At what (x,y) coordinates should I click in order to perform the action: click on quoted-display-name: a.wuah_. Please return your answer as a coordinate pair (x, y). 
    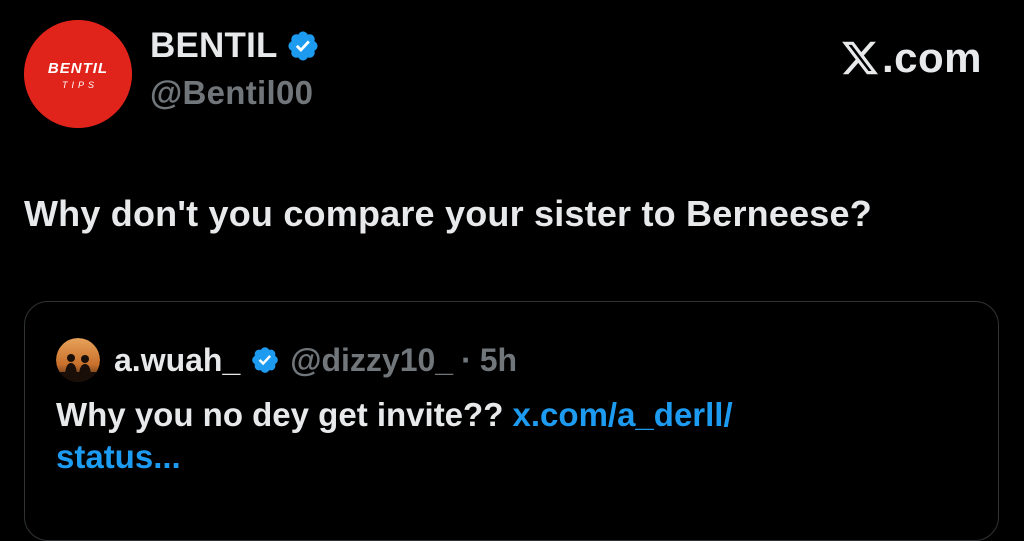
    Looking at the image, I should click on (177, 360).